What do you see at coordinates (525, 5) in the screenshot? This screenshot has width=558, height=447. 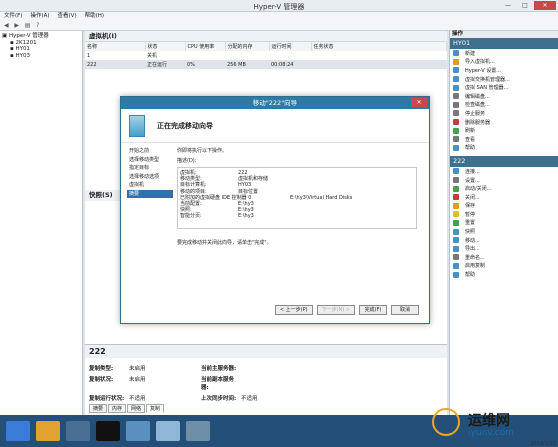 I see `maximize-button: □` at bounding box center [525, 5].